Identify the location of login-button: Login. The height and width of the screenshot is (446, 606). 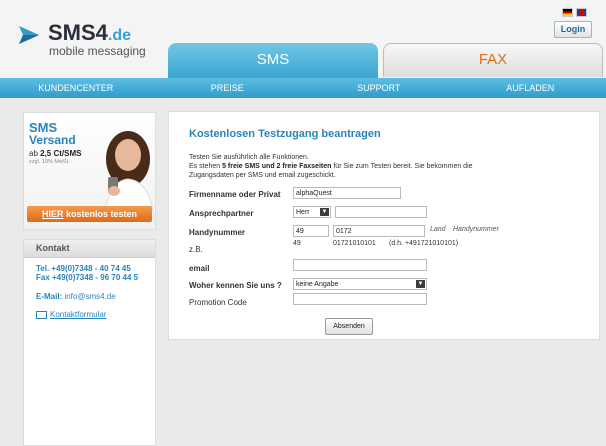
(573, 29).